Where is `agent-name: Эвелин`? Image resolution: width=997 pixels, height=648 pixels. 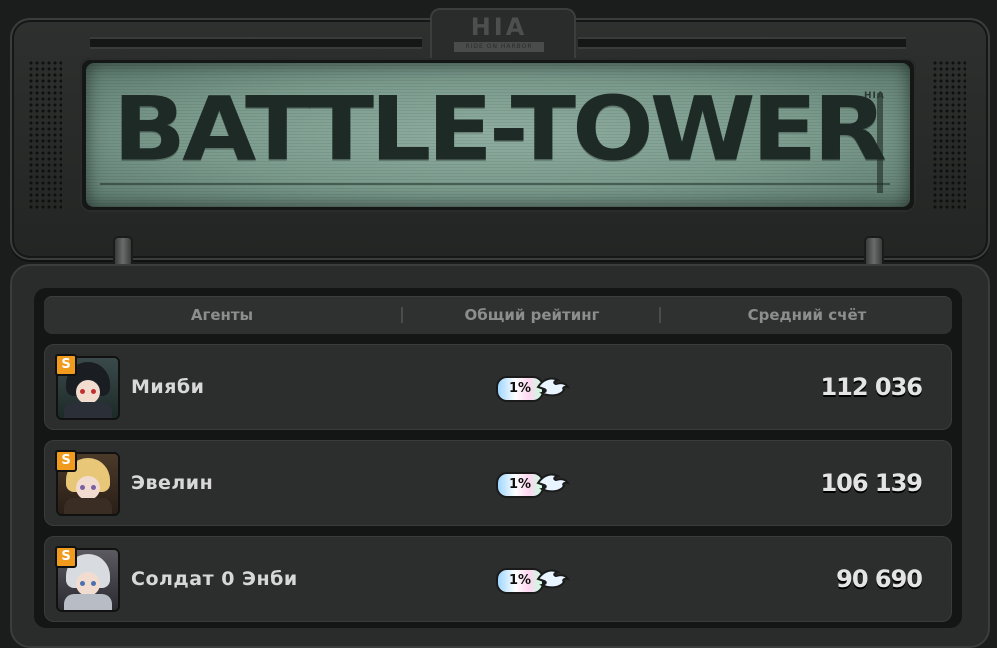
agent-name: Эвелин is located at coordinates (172, 483).